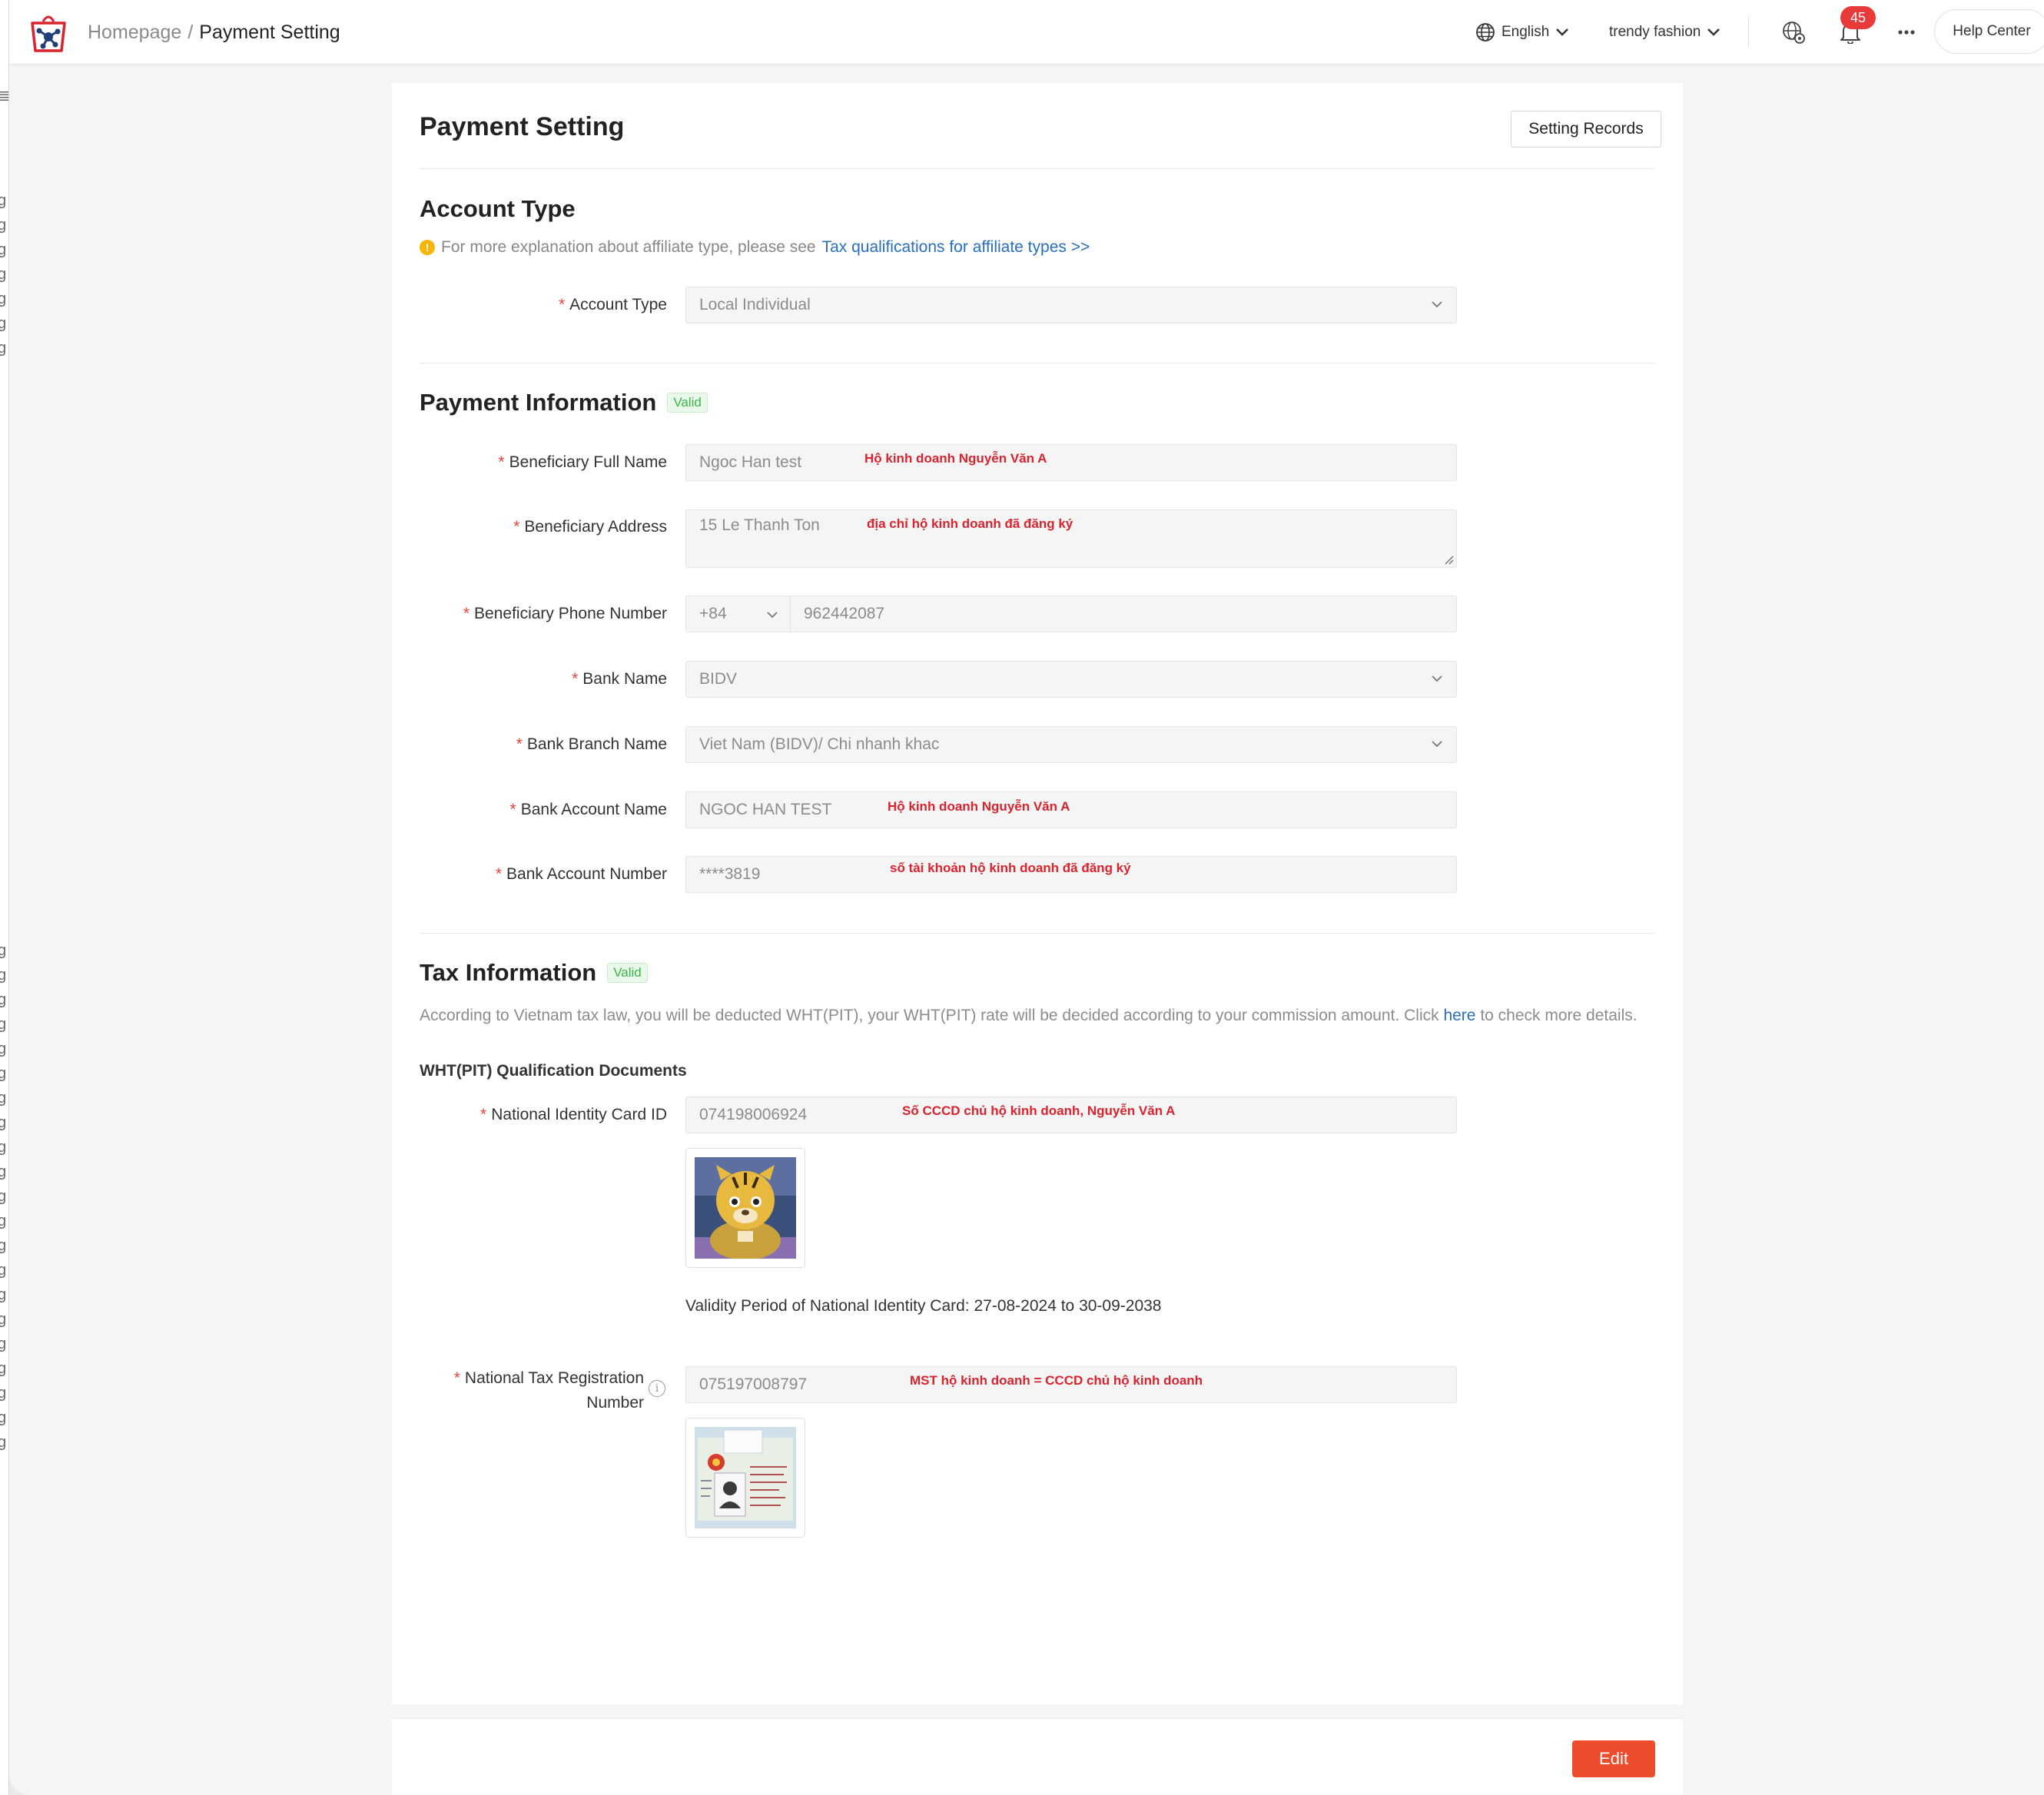 The image size is (2044, 1795). I want to click on info-icon: i, so click(657, 1388).